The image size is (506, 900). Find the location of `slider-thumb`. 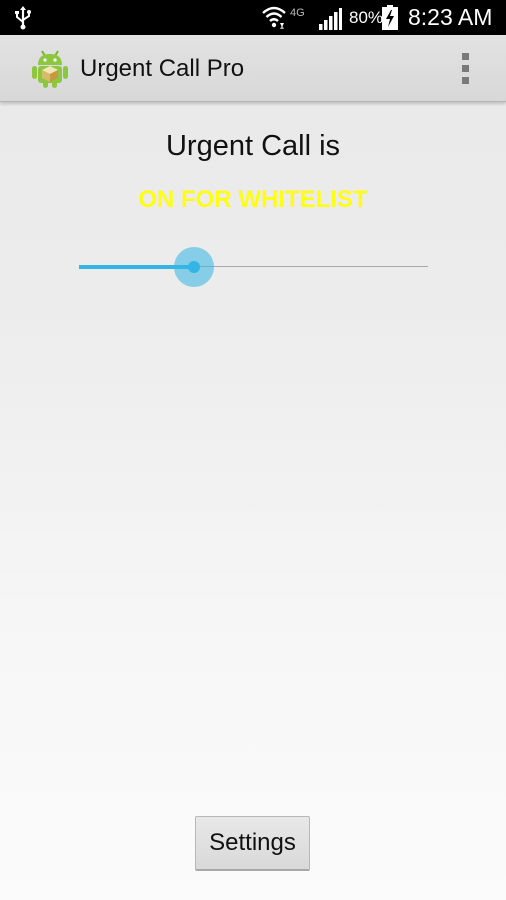

slider-thumb is located at coordinates (194, 267).